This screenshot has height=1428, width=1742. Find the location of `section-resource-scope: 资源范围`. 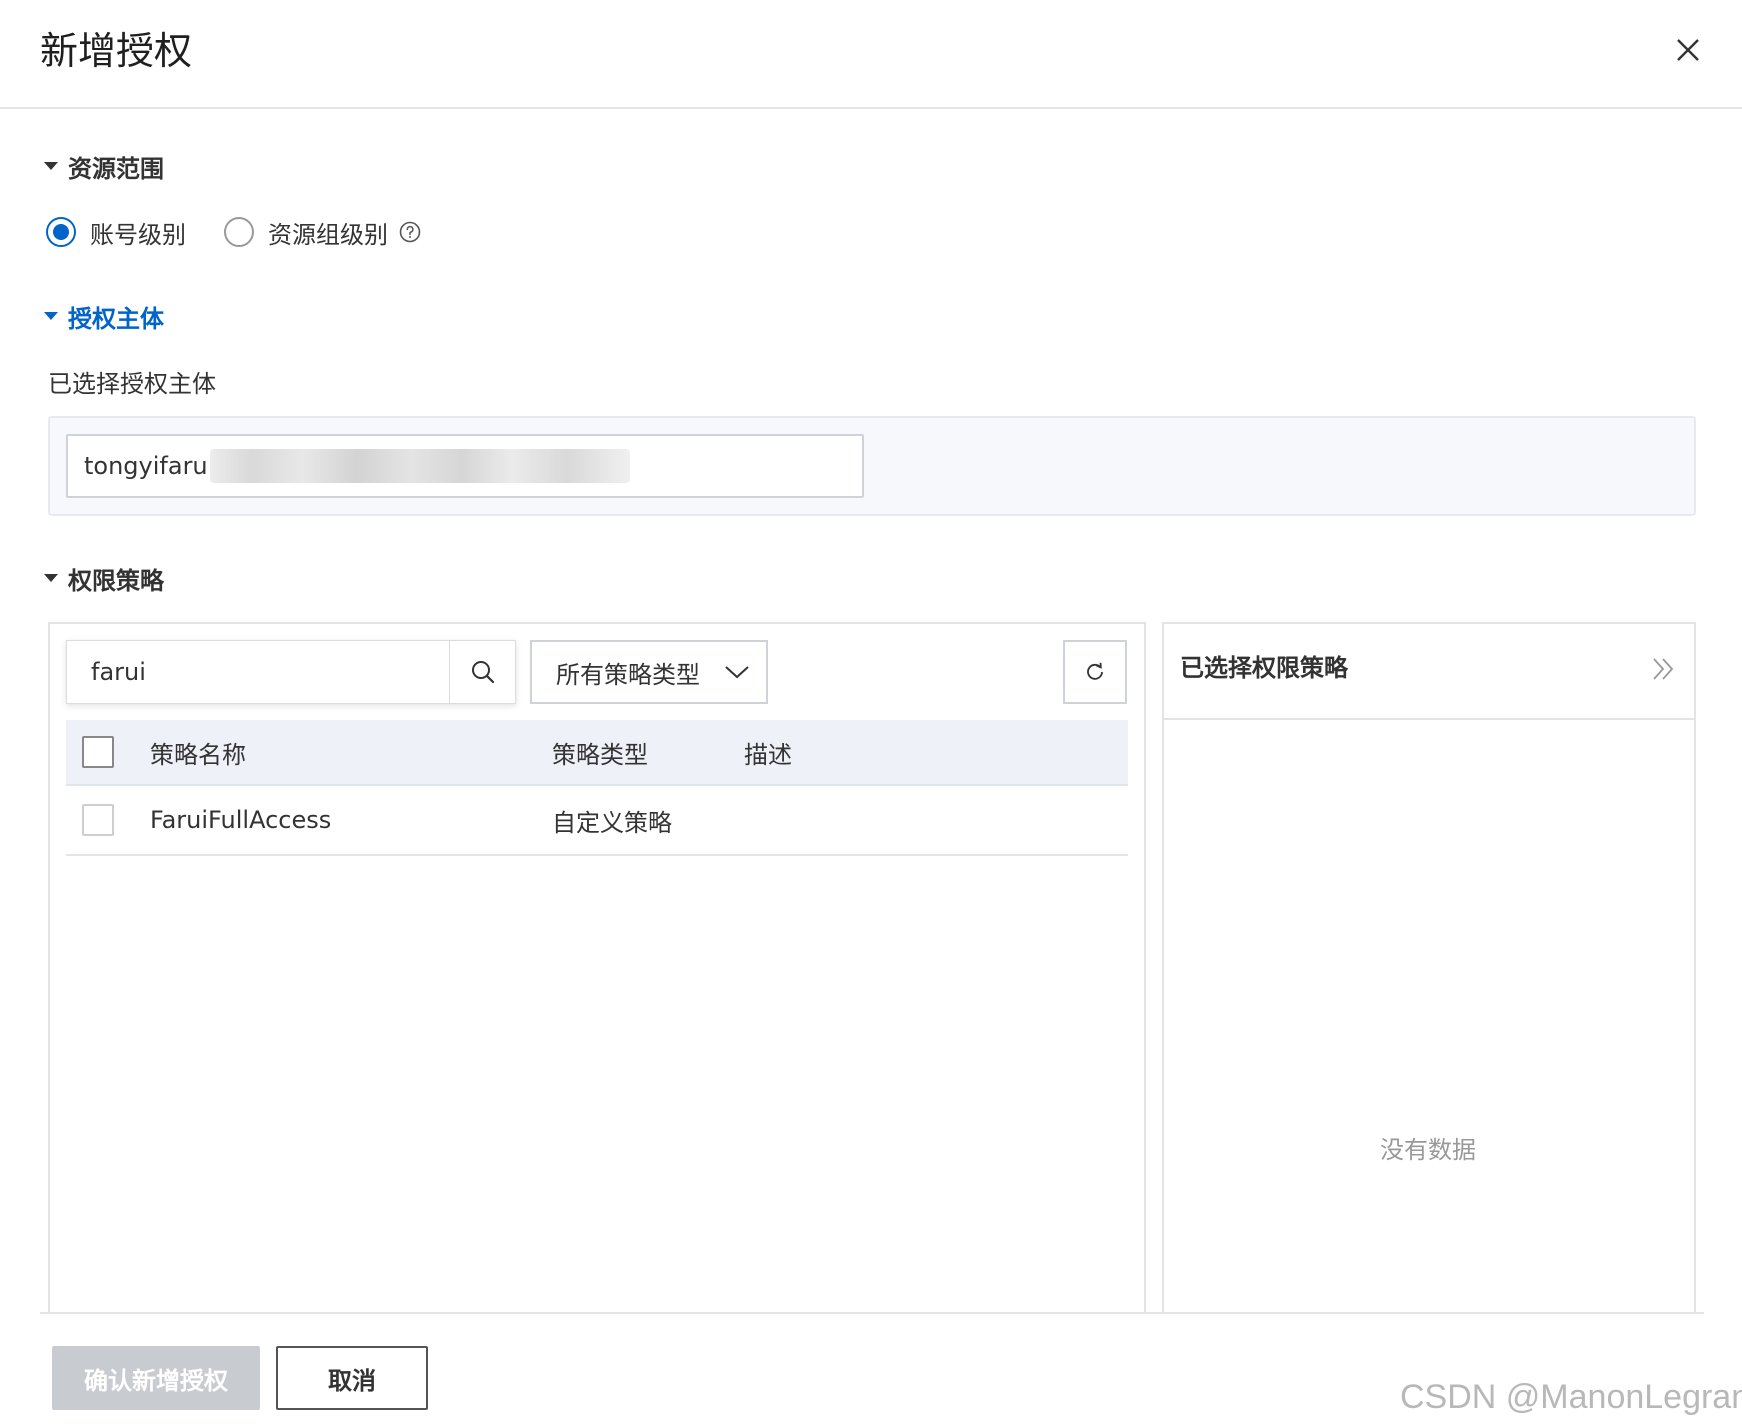

section-resource-scope: 资源范围 is located at coordinates (104, 166).